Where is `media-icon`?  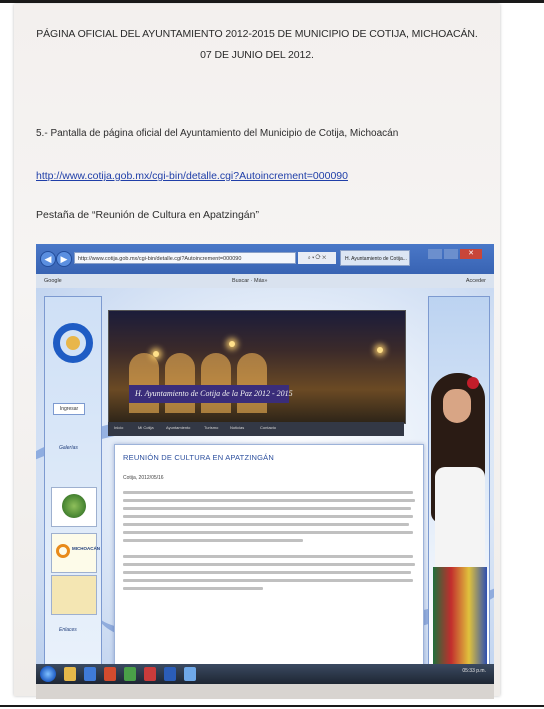
media-icon is located at coordinates (110, 674).